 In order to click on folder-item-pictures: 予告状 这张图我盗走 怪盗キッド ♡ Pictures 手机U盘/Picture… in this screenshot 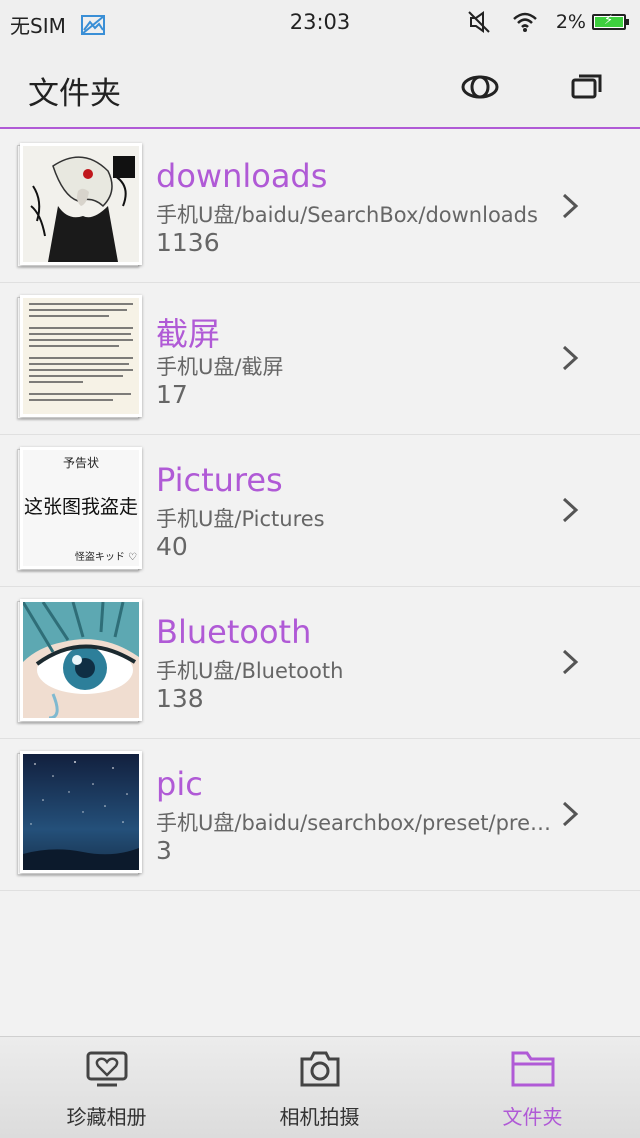, I will do `click(320, 511)`.